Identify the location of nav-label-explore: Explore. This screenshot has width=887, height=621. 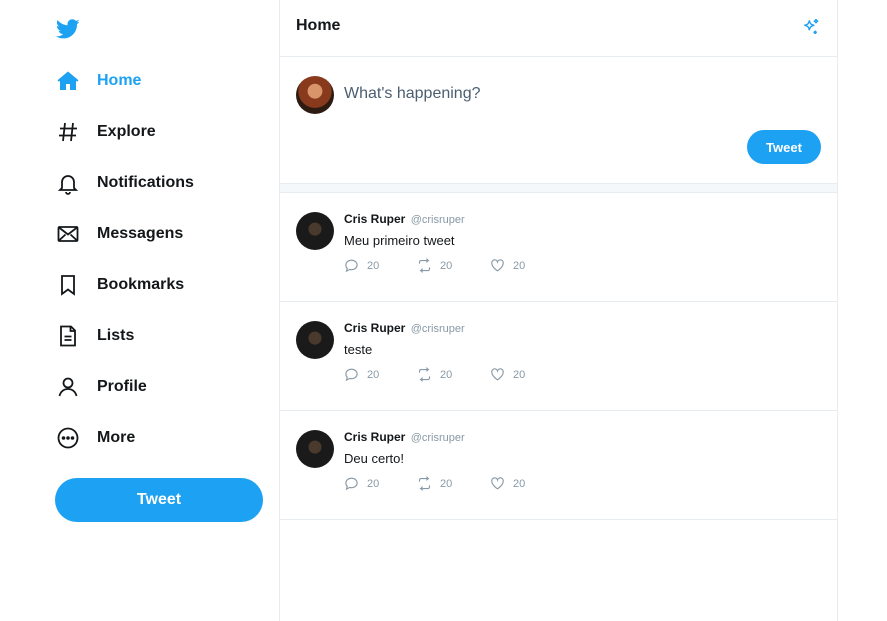
(126, 131).